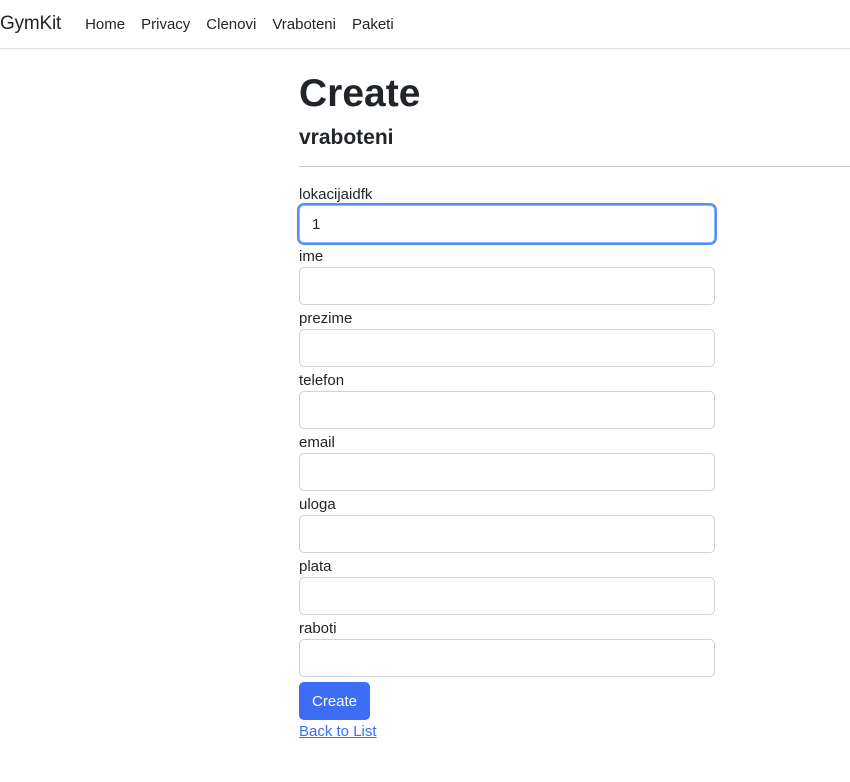 The image size is (850, 782). Describe the element at coordinates (317, 442) in the screenshot. I see `label-email: email` at that location.